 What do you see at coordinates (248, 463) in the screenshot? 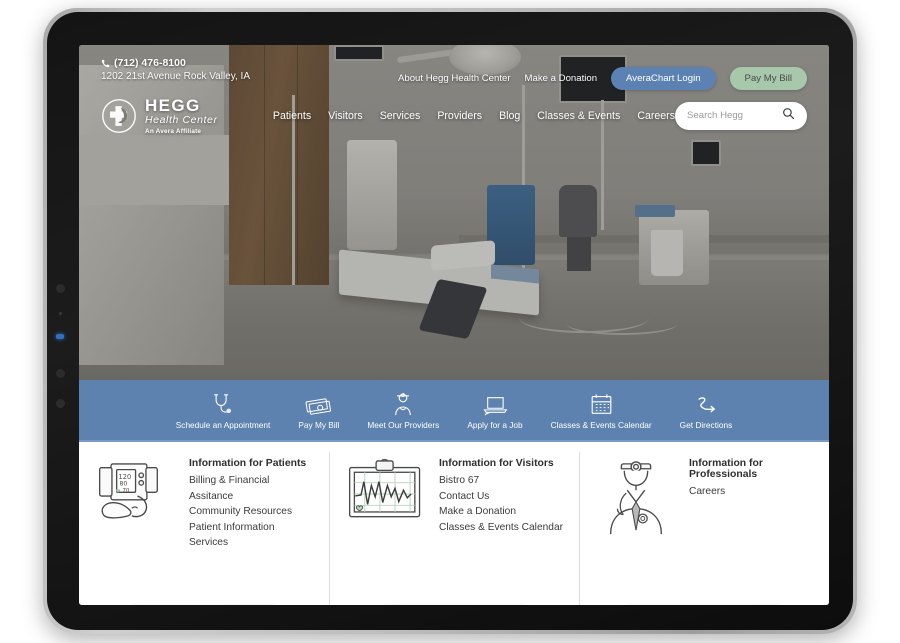
I see `info-title: Information for Patients` at bounding box center [248, 463].